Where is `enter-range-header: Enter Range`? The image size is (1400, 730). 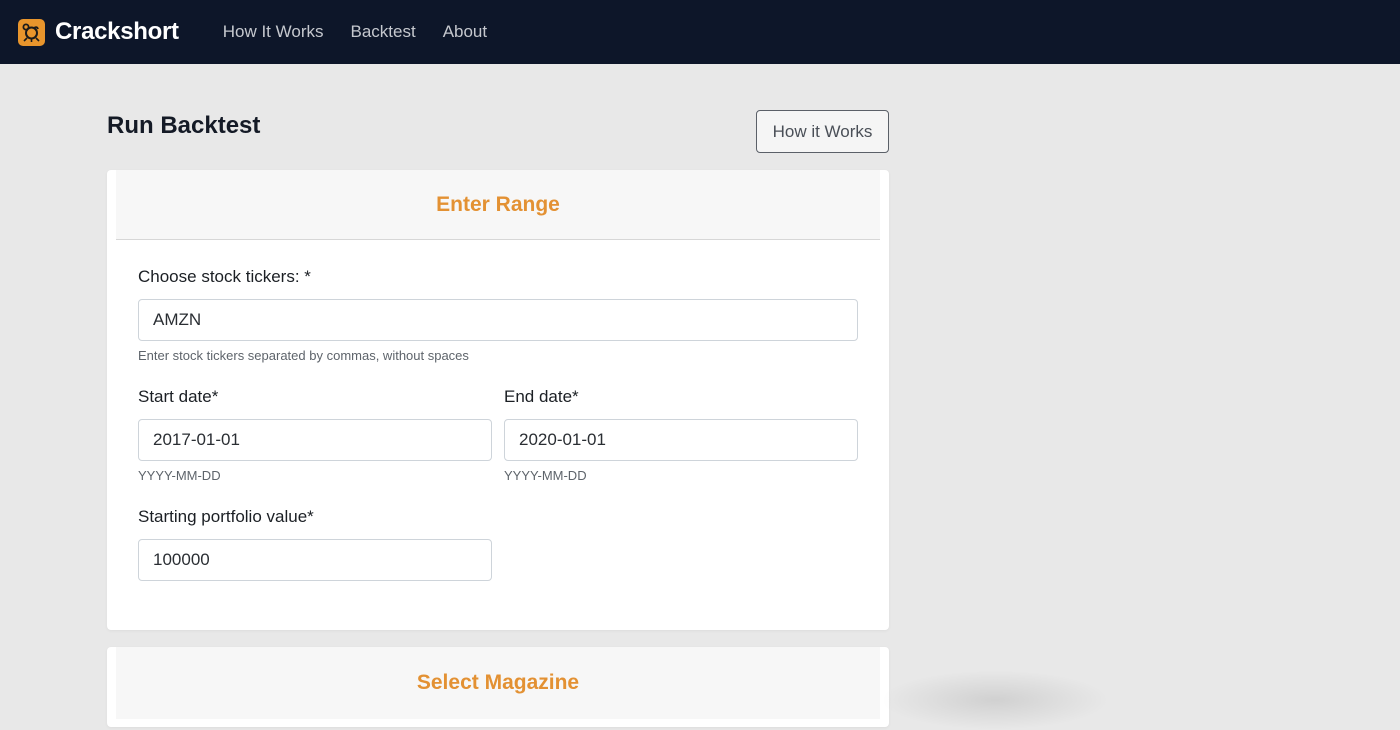 enter-range-header: Enter Range is located at coordinates (498, 205).